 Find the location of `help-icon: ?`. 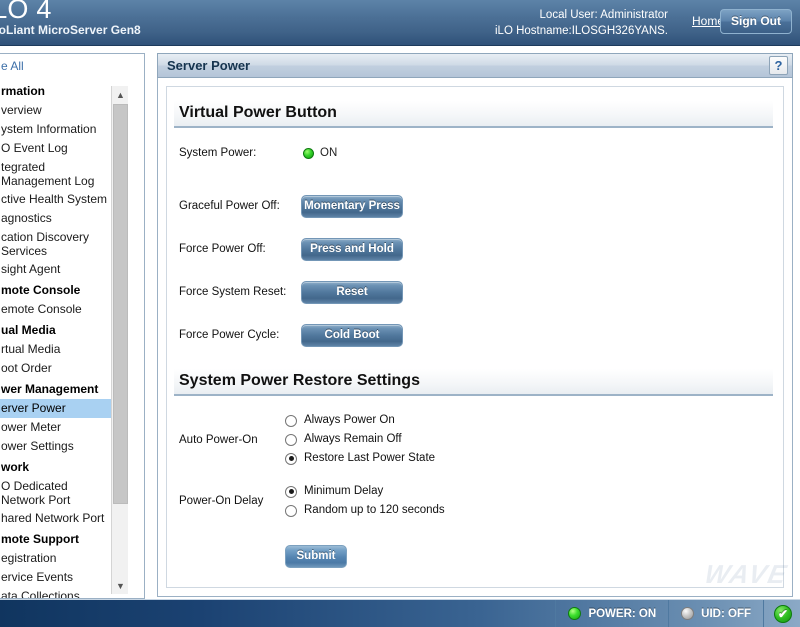

help-icon: ? is located at coordinates (778, 65).